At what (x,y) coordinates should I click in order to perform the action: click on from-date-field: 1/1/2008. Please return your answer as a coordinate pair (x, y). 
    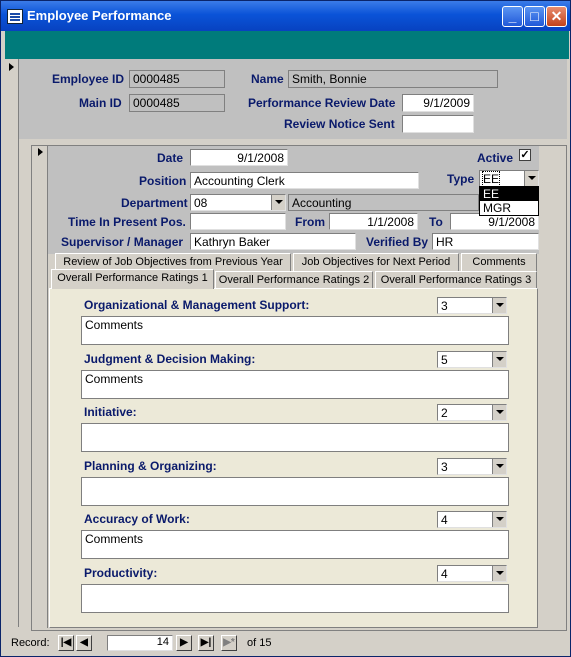
    Looking at the image, I should click on (373, 221).